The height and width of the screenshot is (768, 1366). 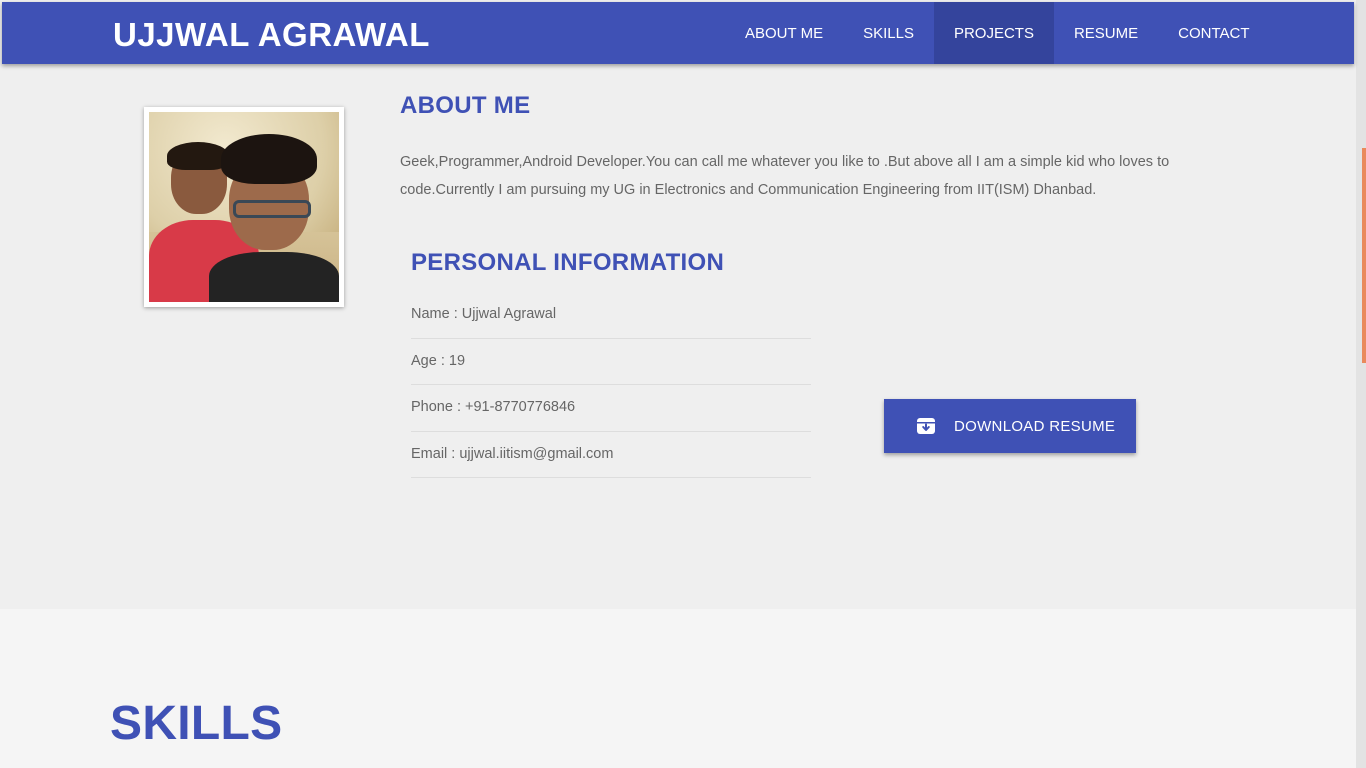 What do you see at coordinates (1361, 384) in the screenshot?
I see `page-scrollbar` at bounding box center [1361, 384].